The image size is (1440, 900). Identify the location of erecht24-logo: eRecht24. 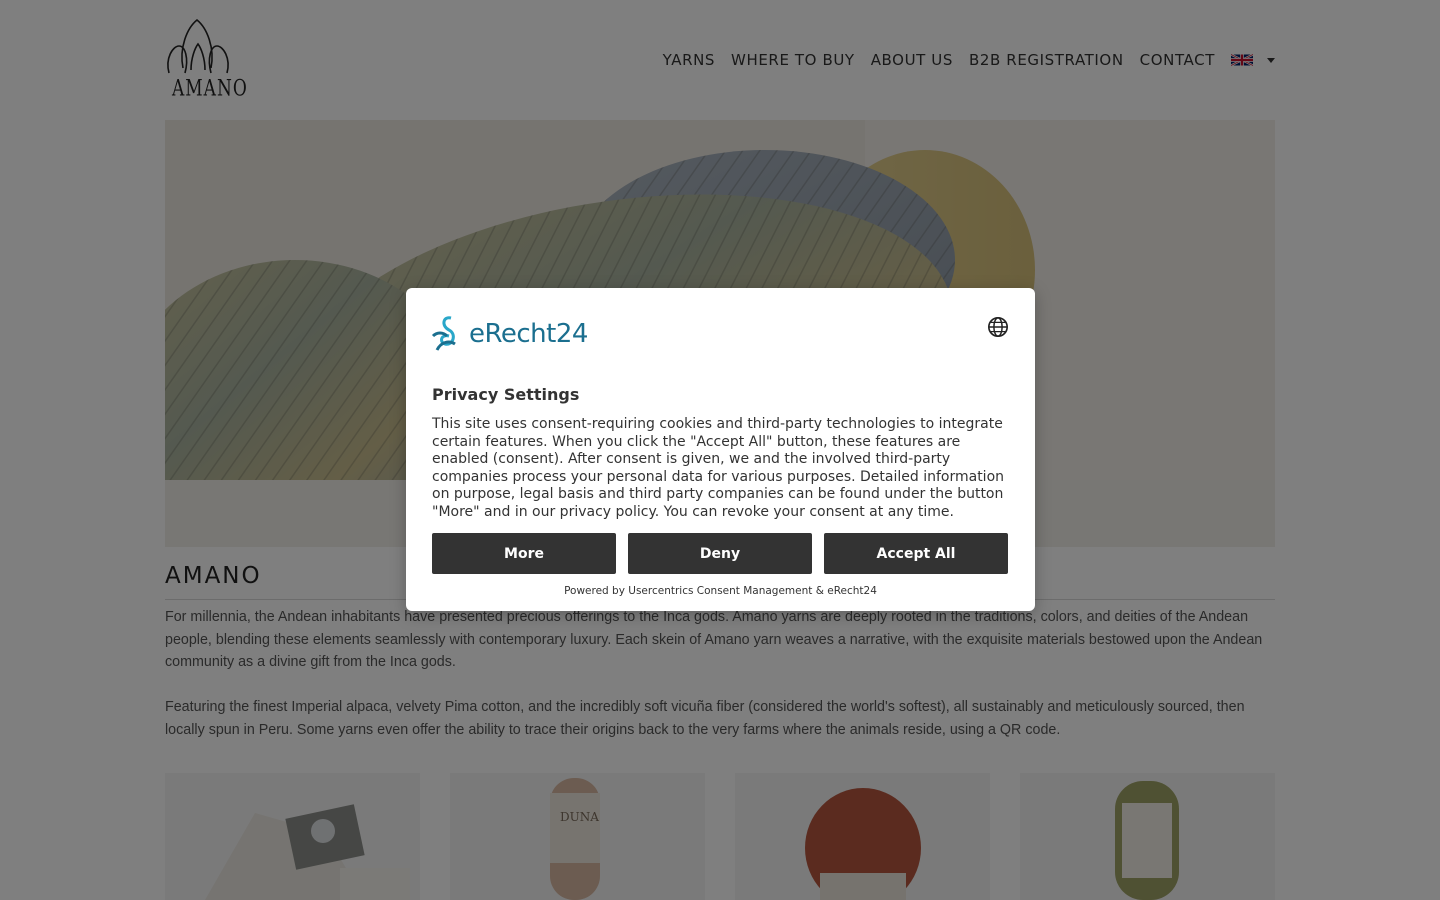
(509, 334).